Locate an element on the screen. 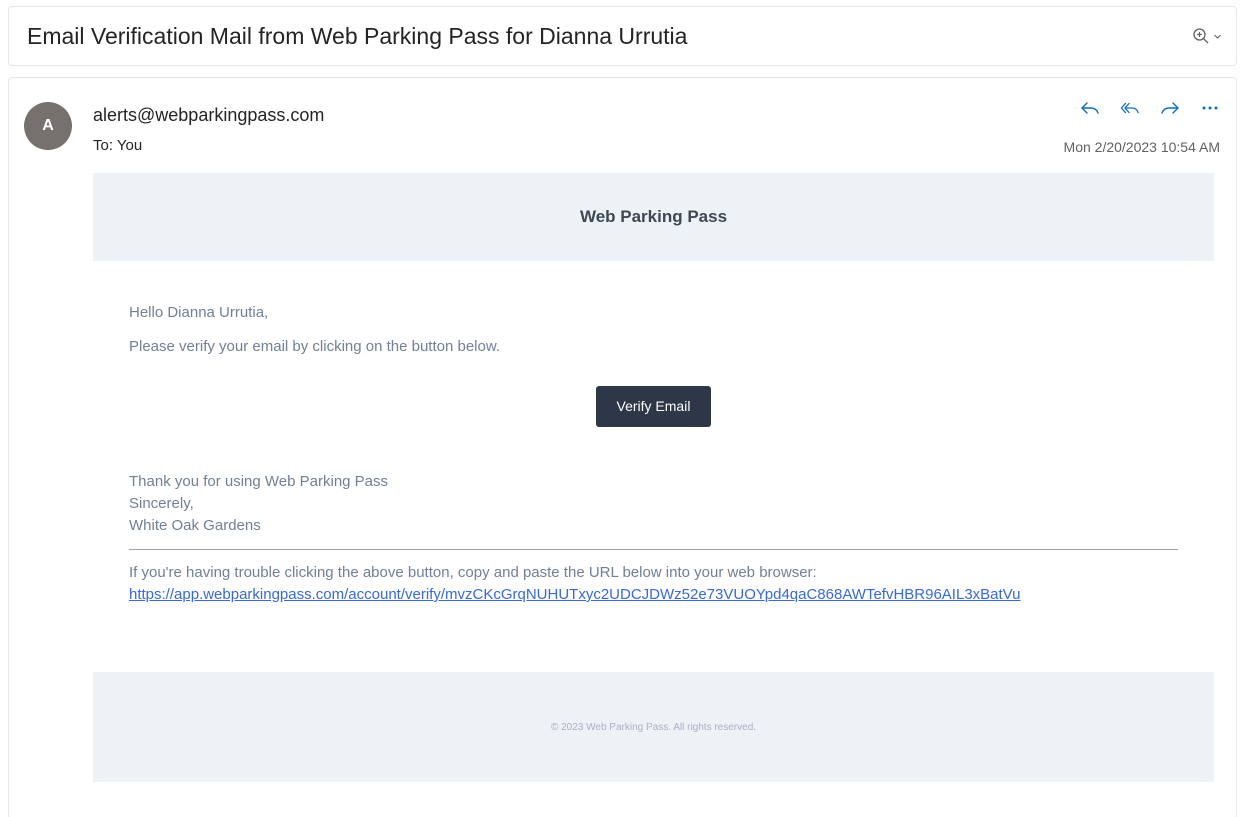  closing-signature: White Oak Gardens is located at coordinates (195, 525).